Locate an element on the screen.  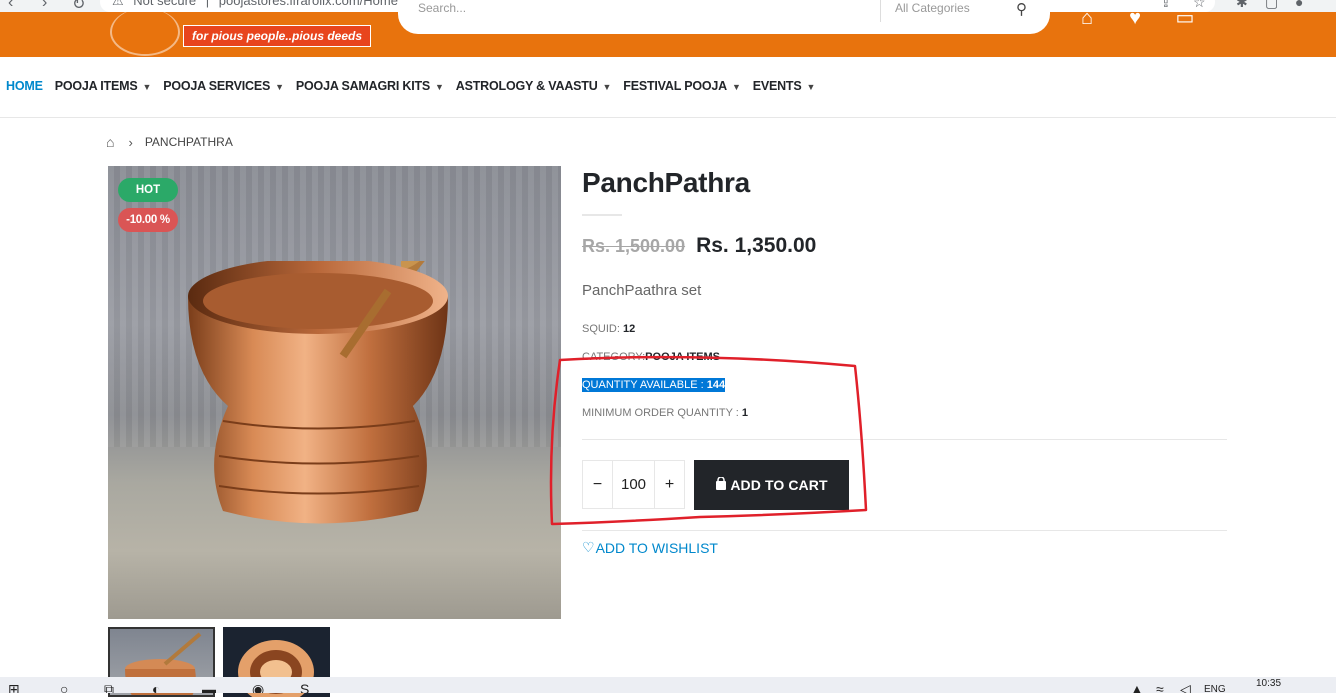
skype-icon: S is located at coordinates (304, 687).